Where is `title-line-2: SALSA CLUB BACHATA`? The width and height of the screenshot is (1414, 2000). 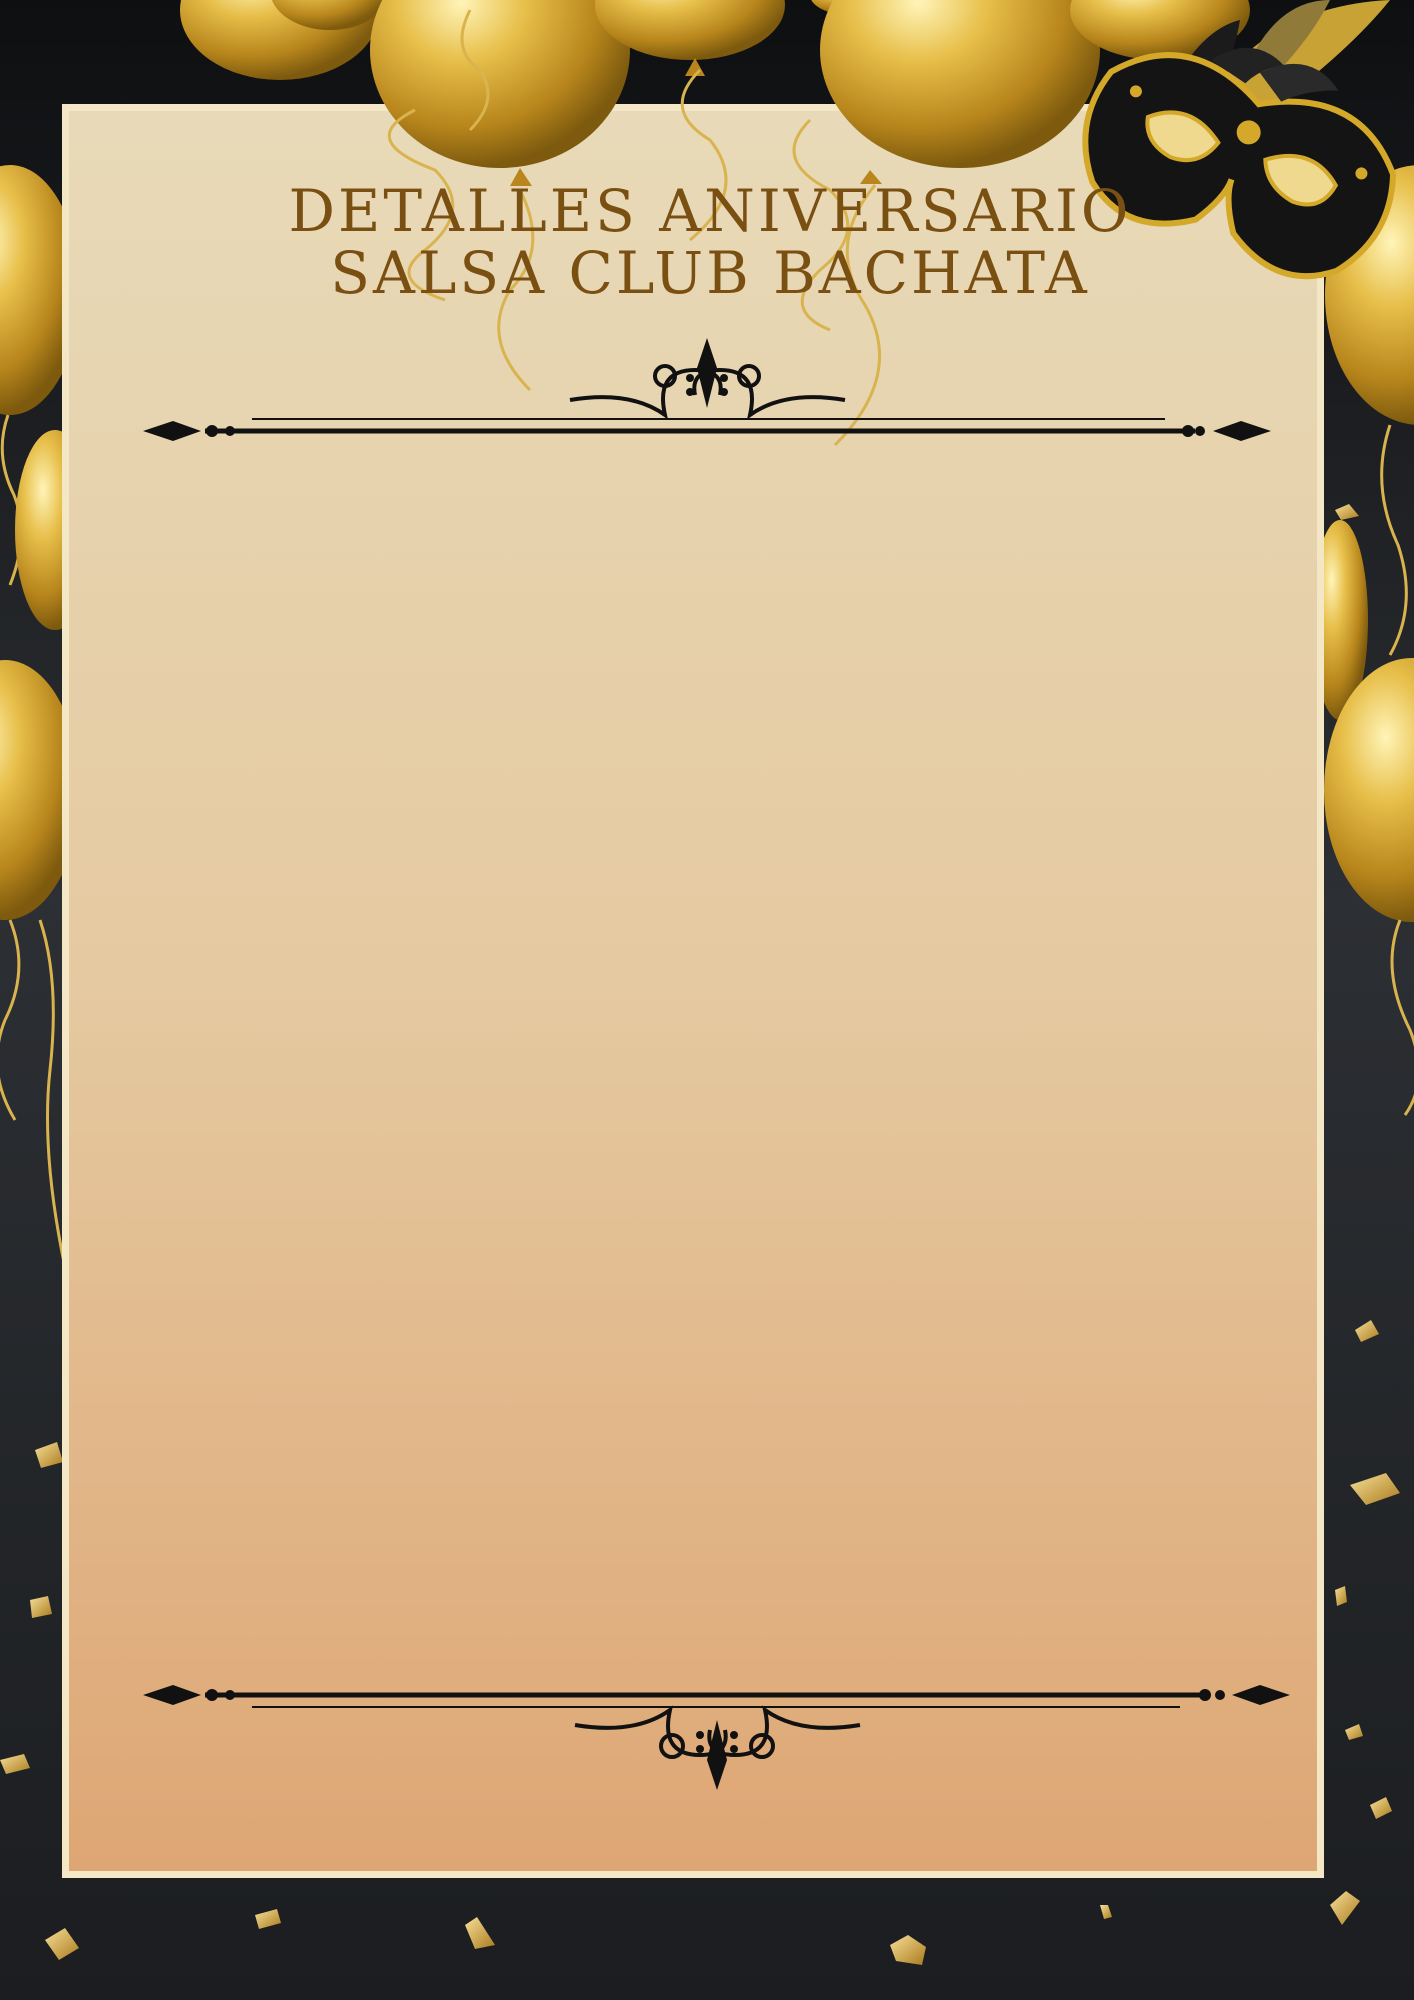 title-line-2: SALSA CLUB BACHATA is located at coordinates (710, 273).